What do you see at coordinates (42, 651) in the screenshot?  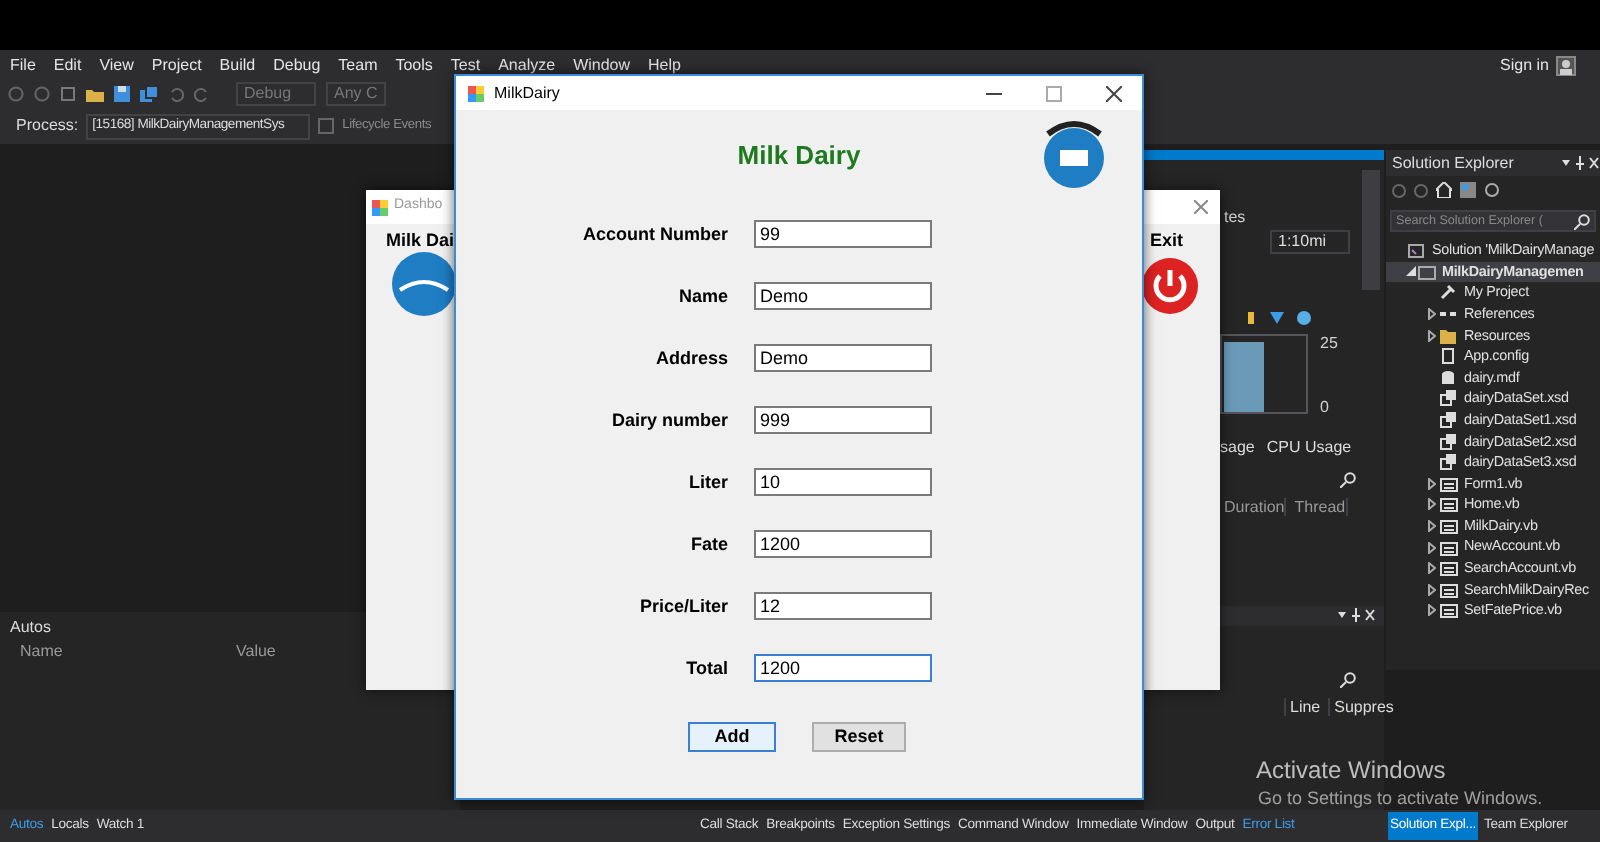 I see `column-header: Name` at bounding box center [42, 651].